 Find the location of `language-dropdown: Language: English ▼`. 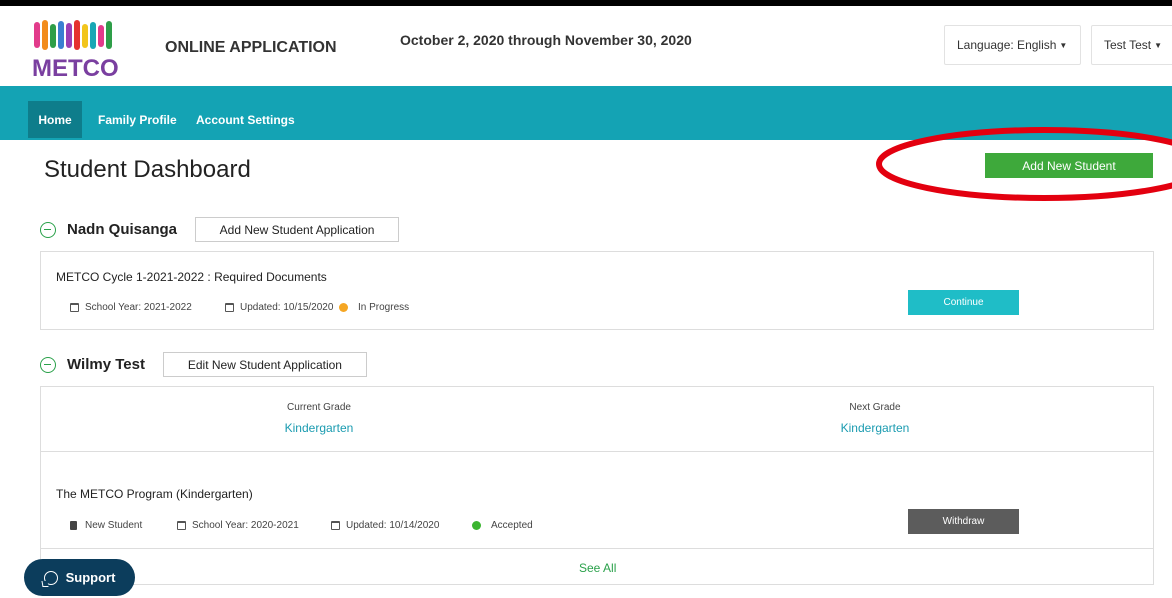

language-dropdown: Language: English ▼ is located at coordinates (1012, 45).